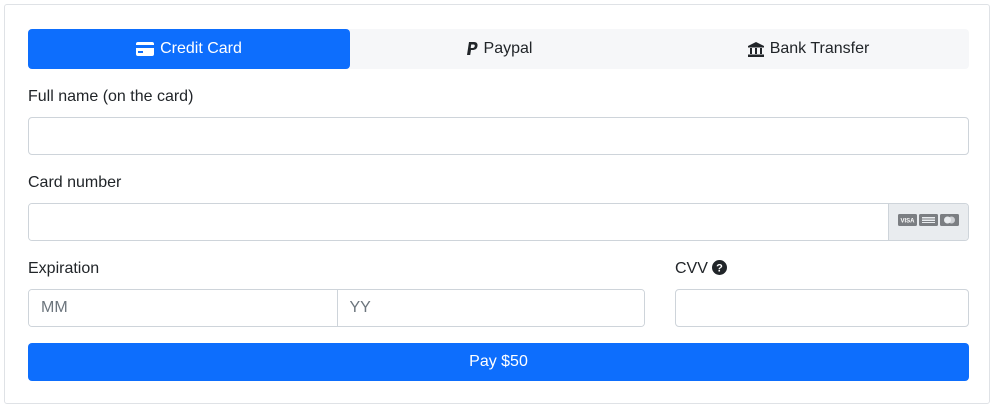  What do you see at coordinates (490, 308) in the screenshot?
I see `expiration-year-input` at bounding box center [490, 308].